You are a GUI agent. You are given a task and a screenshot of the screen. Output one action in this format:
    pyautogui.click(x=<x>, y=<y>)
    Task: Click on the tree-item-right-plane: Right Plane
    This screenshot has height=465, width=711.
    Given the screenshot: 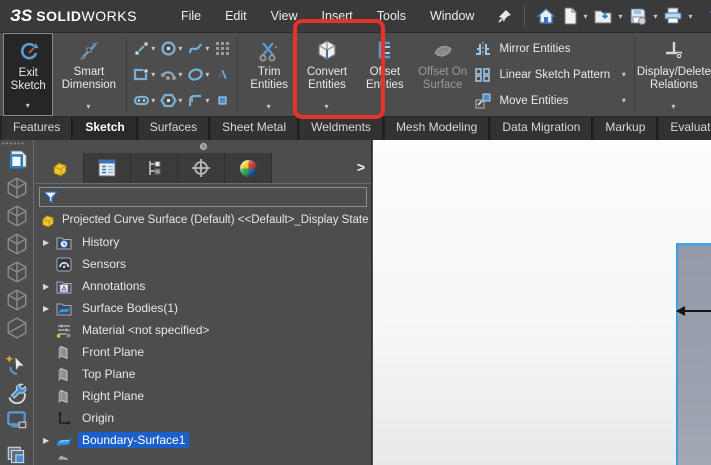 What is the action you would take?
    pyautogui.click(x=203, y=396)
    